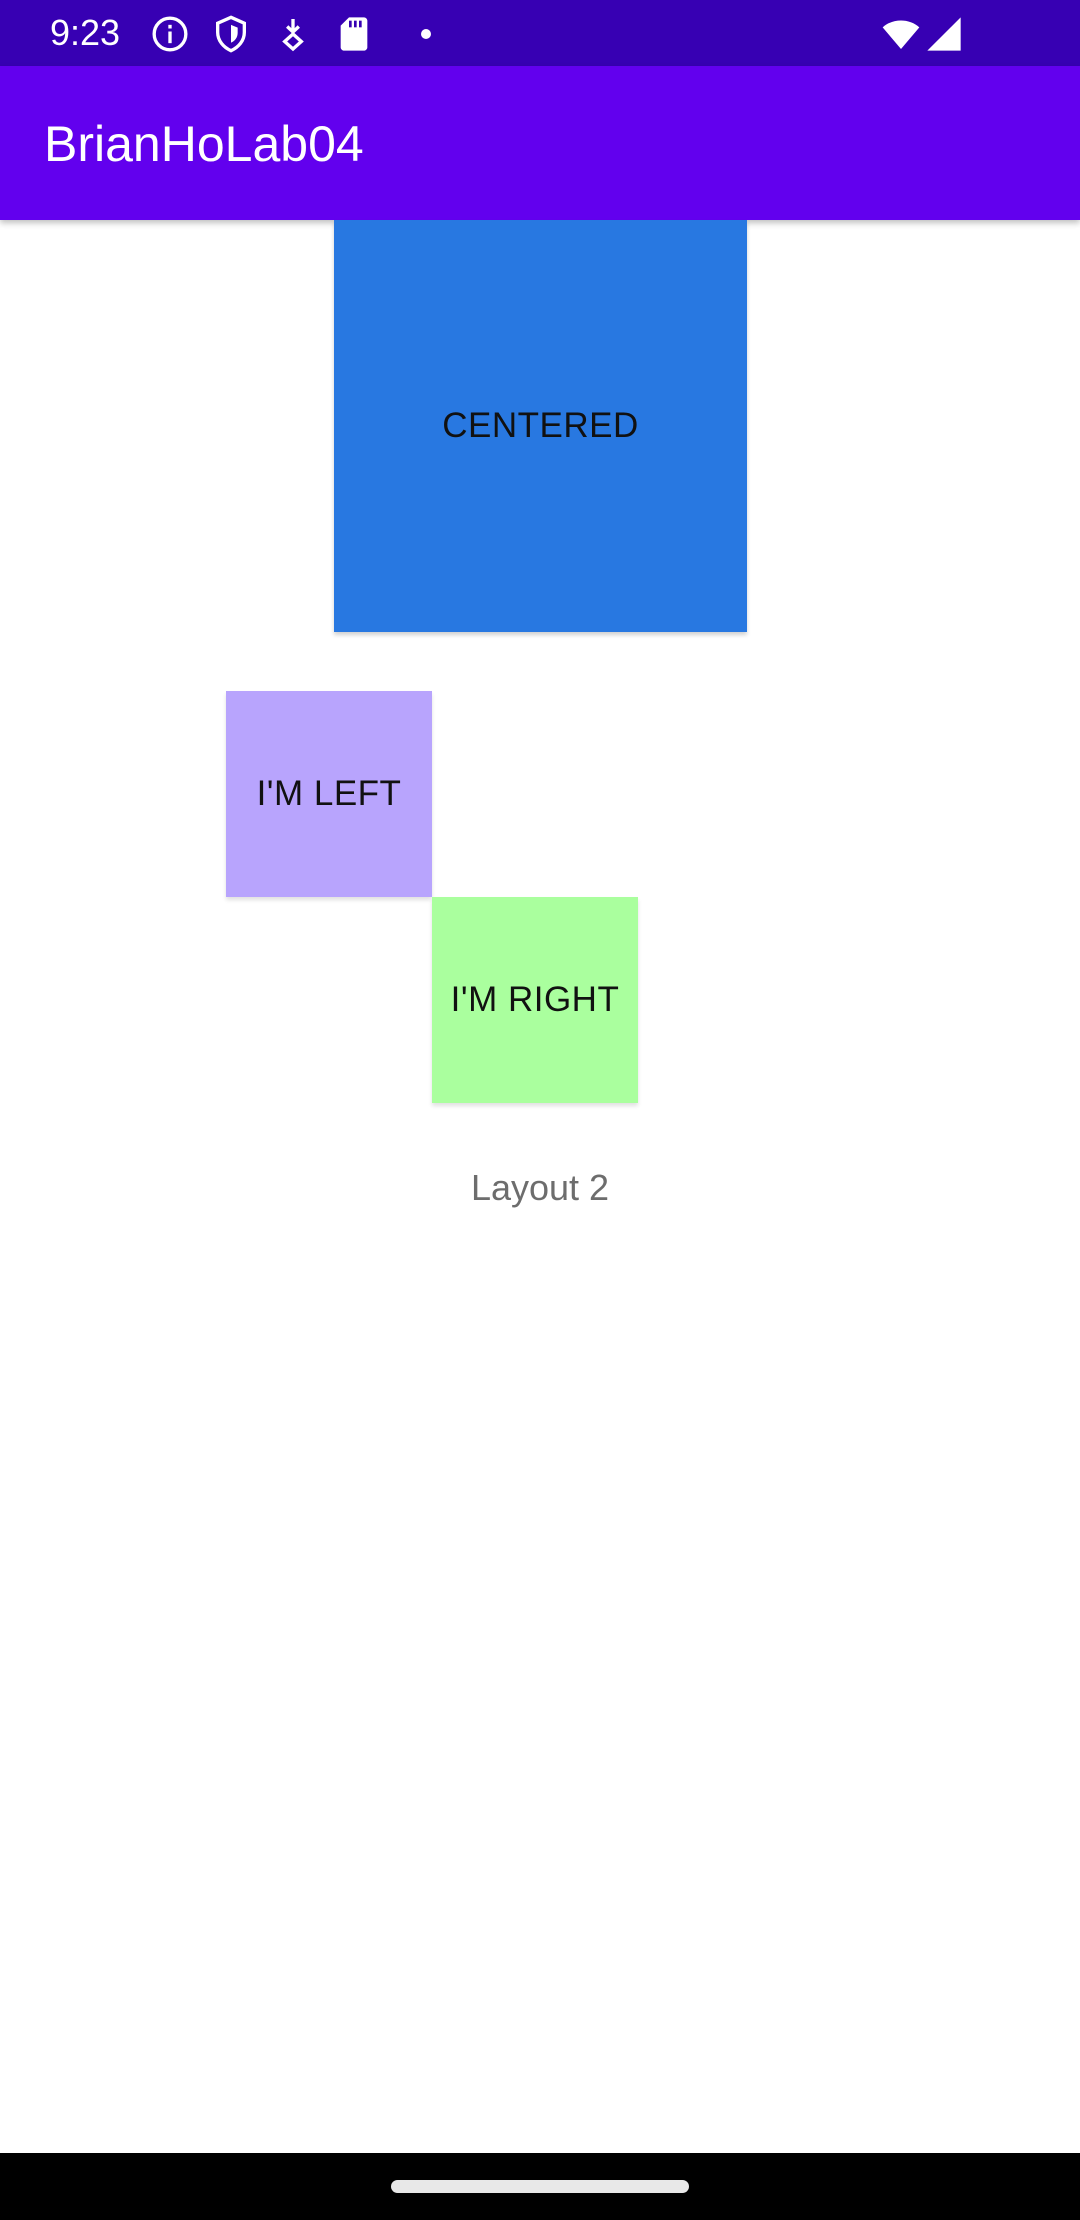  Describe the element at coordinates (204, 144) in the screenshot. I see `app-title: BrianHoLab04` at that location.